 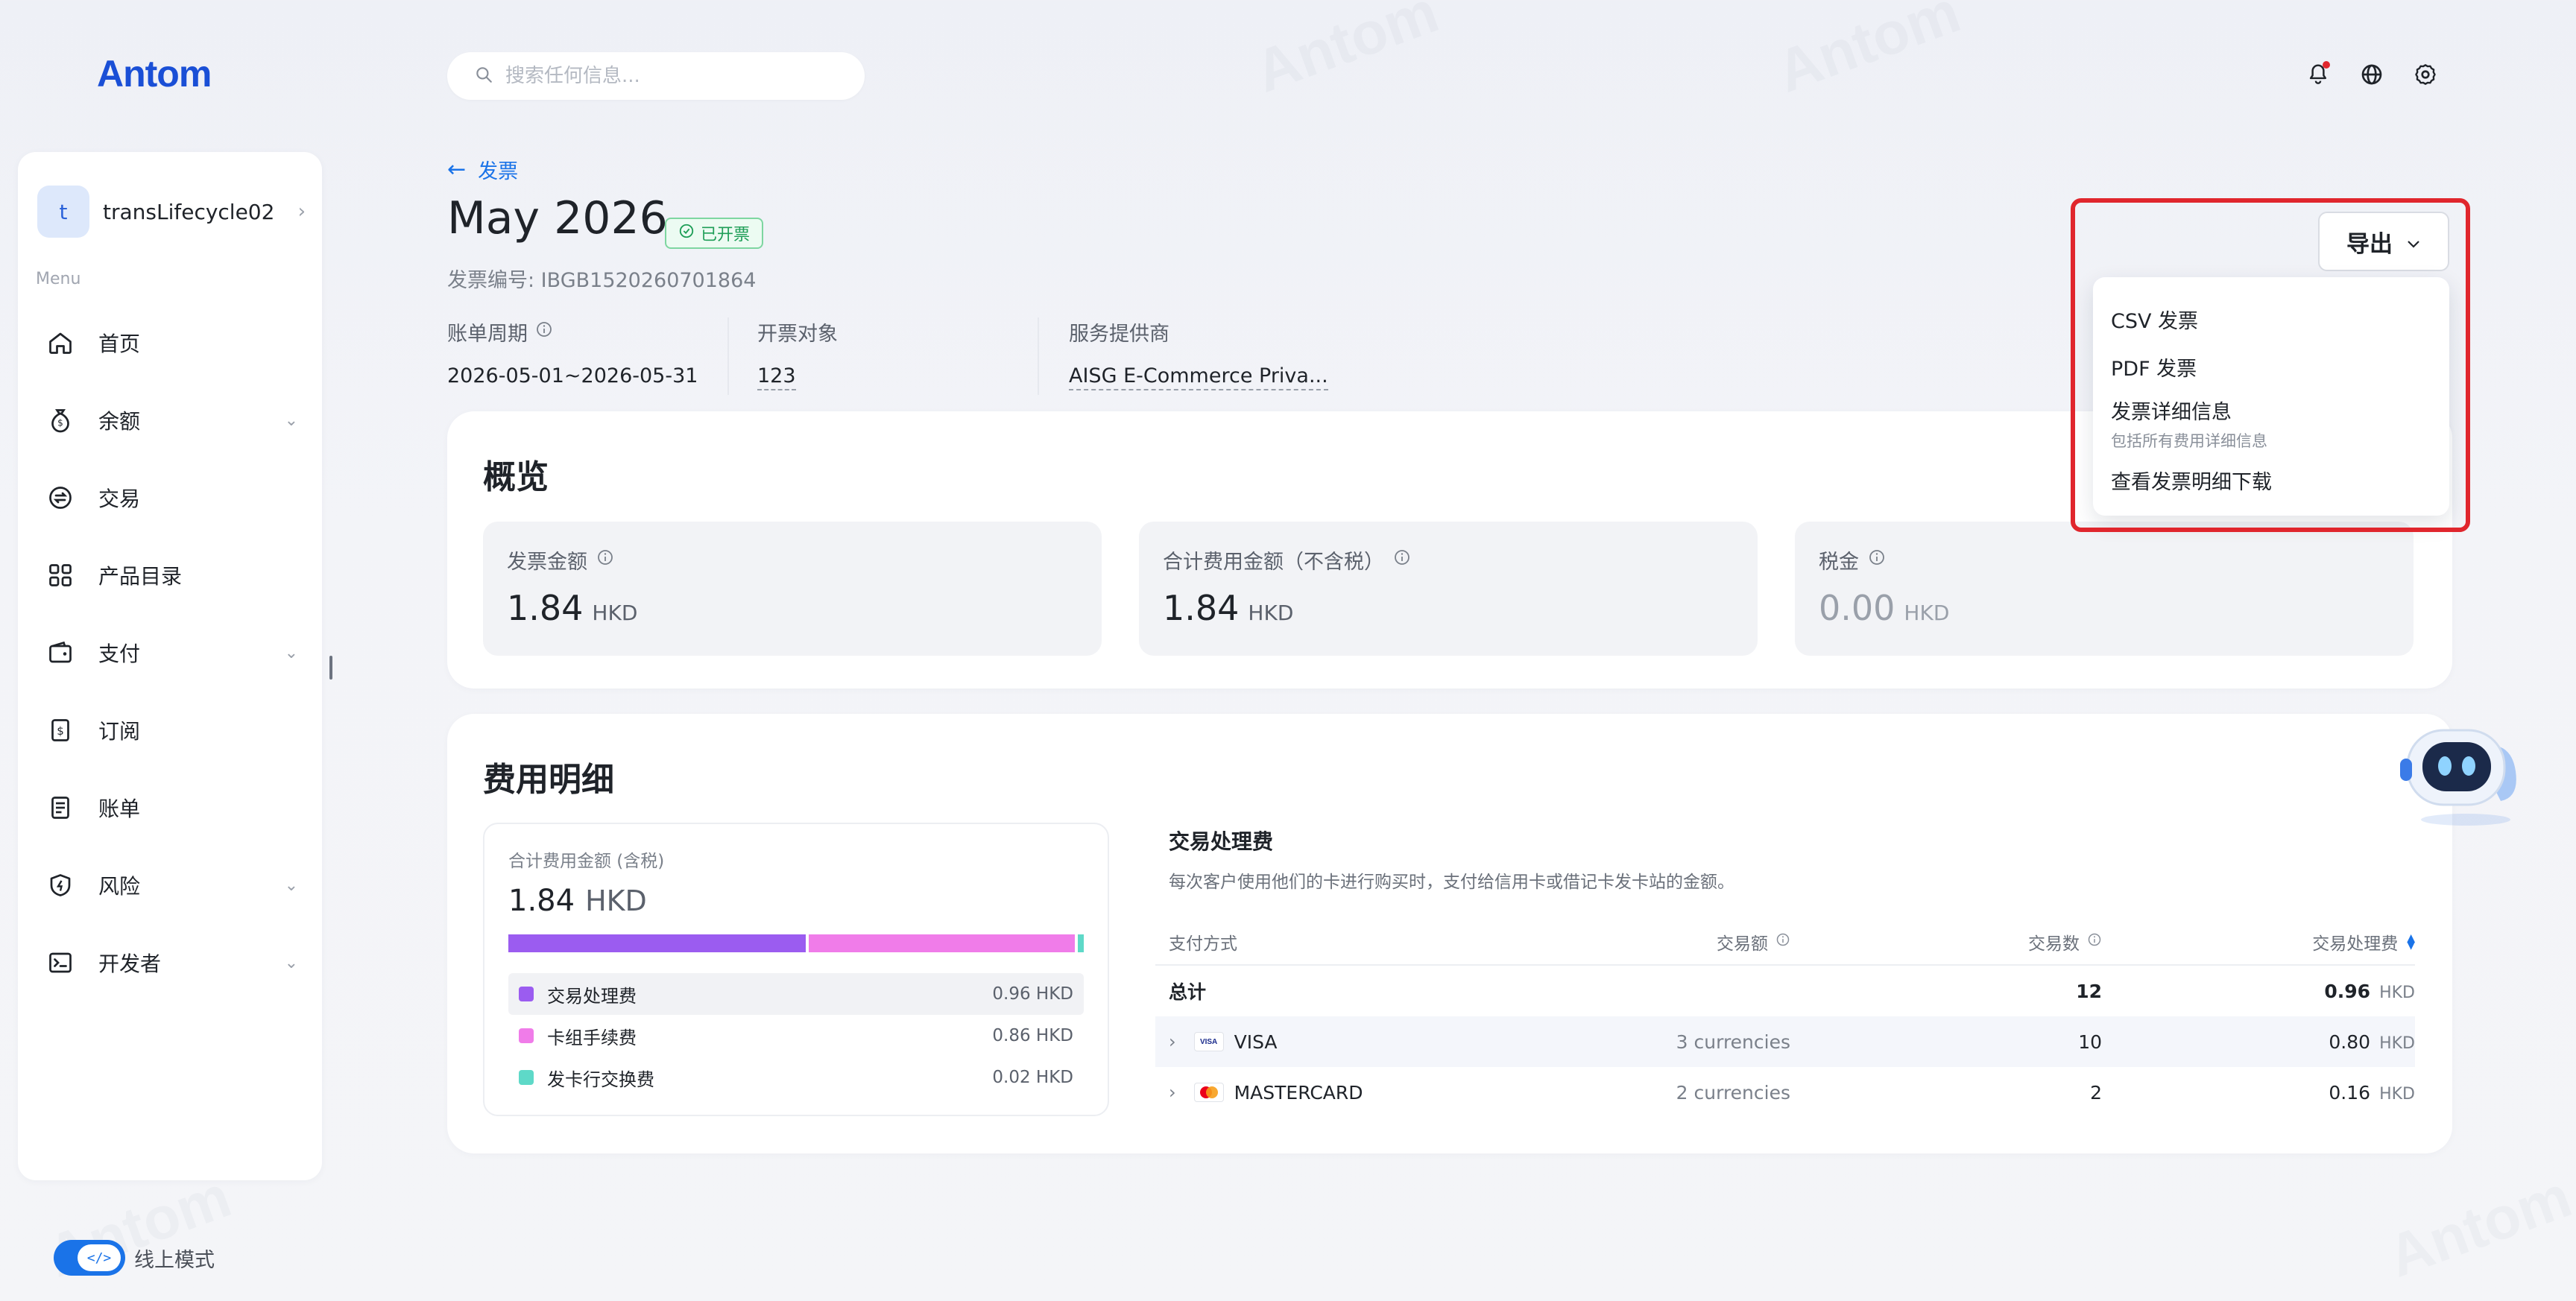 I want to click on legend-item: 交易处理费 0.96 HKD, so click(x=796, y=994).